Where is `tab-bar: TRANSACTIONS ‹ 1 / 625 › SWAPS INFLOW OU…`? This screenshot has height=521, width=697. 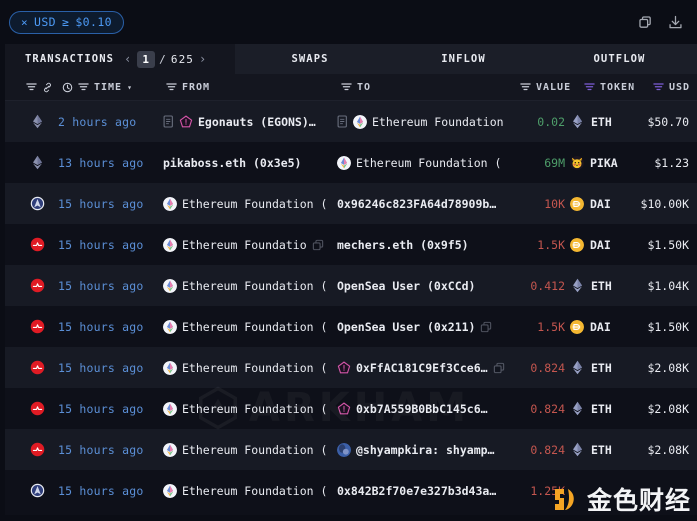
tab-bar: TRANSACTIONS ‹ 1 / 625 › SWAPS INFLOW OU… is located at coordinates (348, 59).